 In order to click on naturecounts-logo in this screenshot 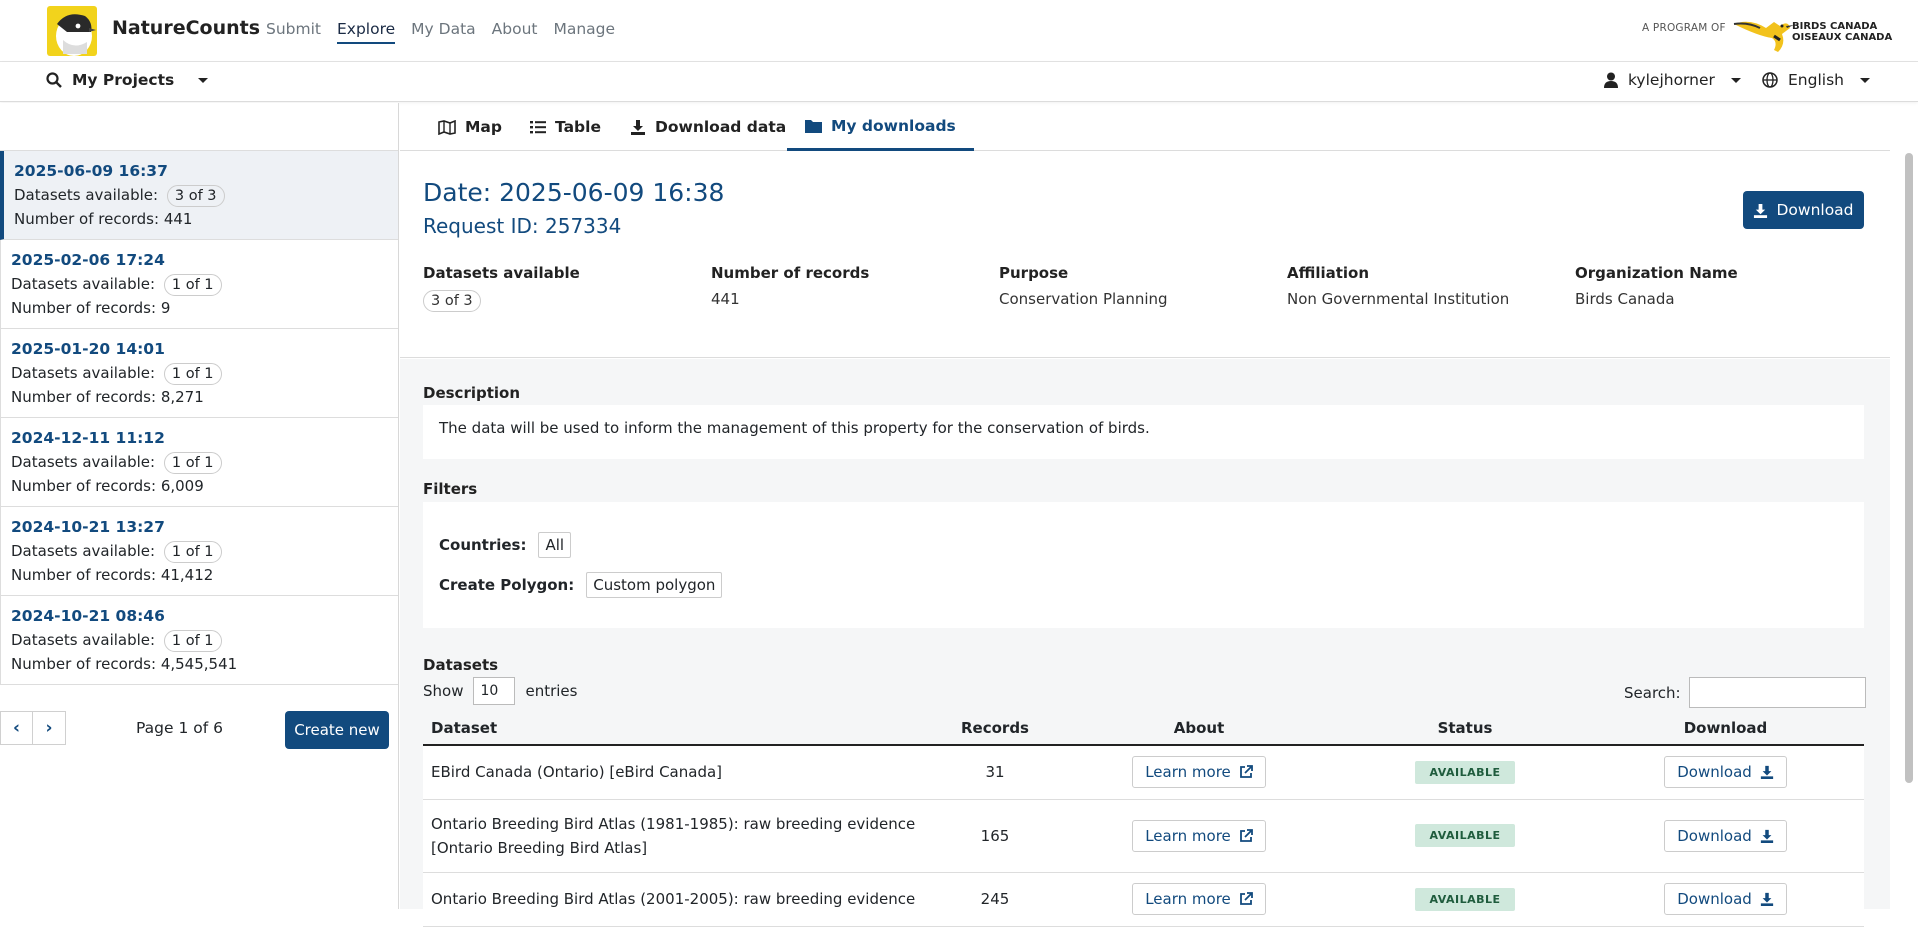, I will do `click(72, 31)`.